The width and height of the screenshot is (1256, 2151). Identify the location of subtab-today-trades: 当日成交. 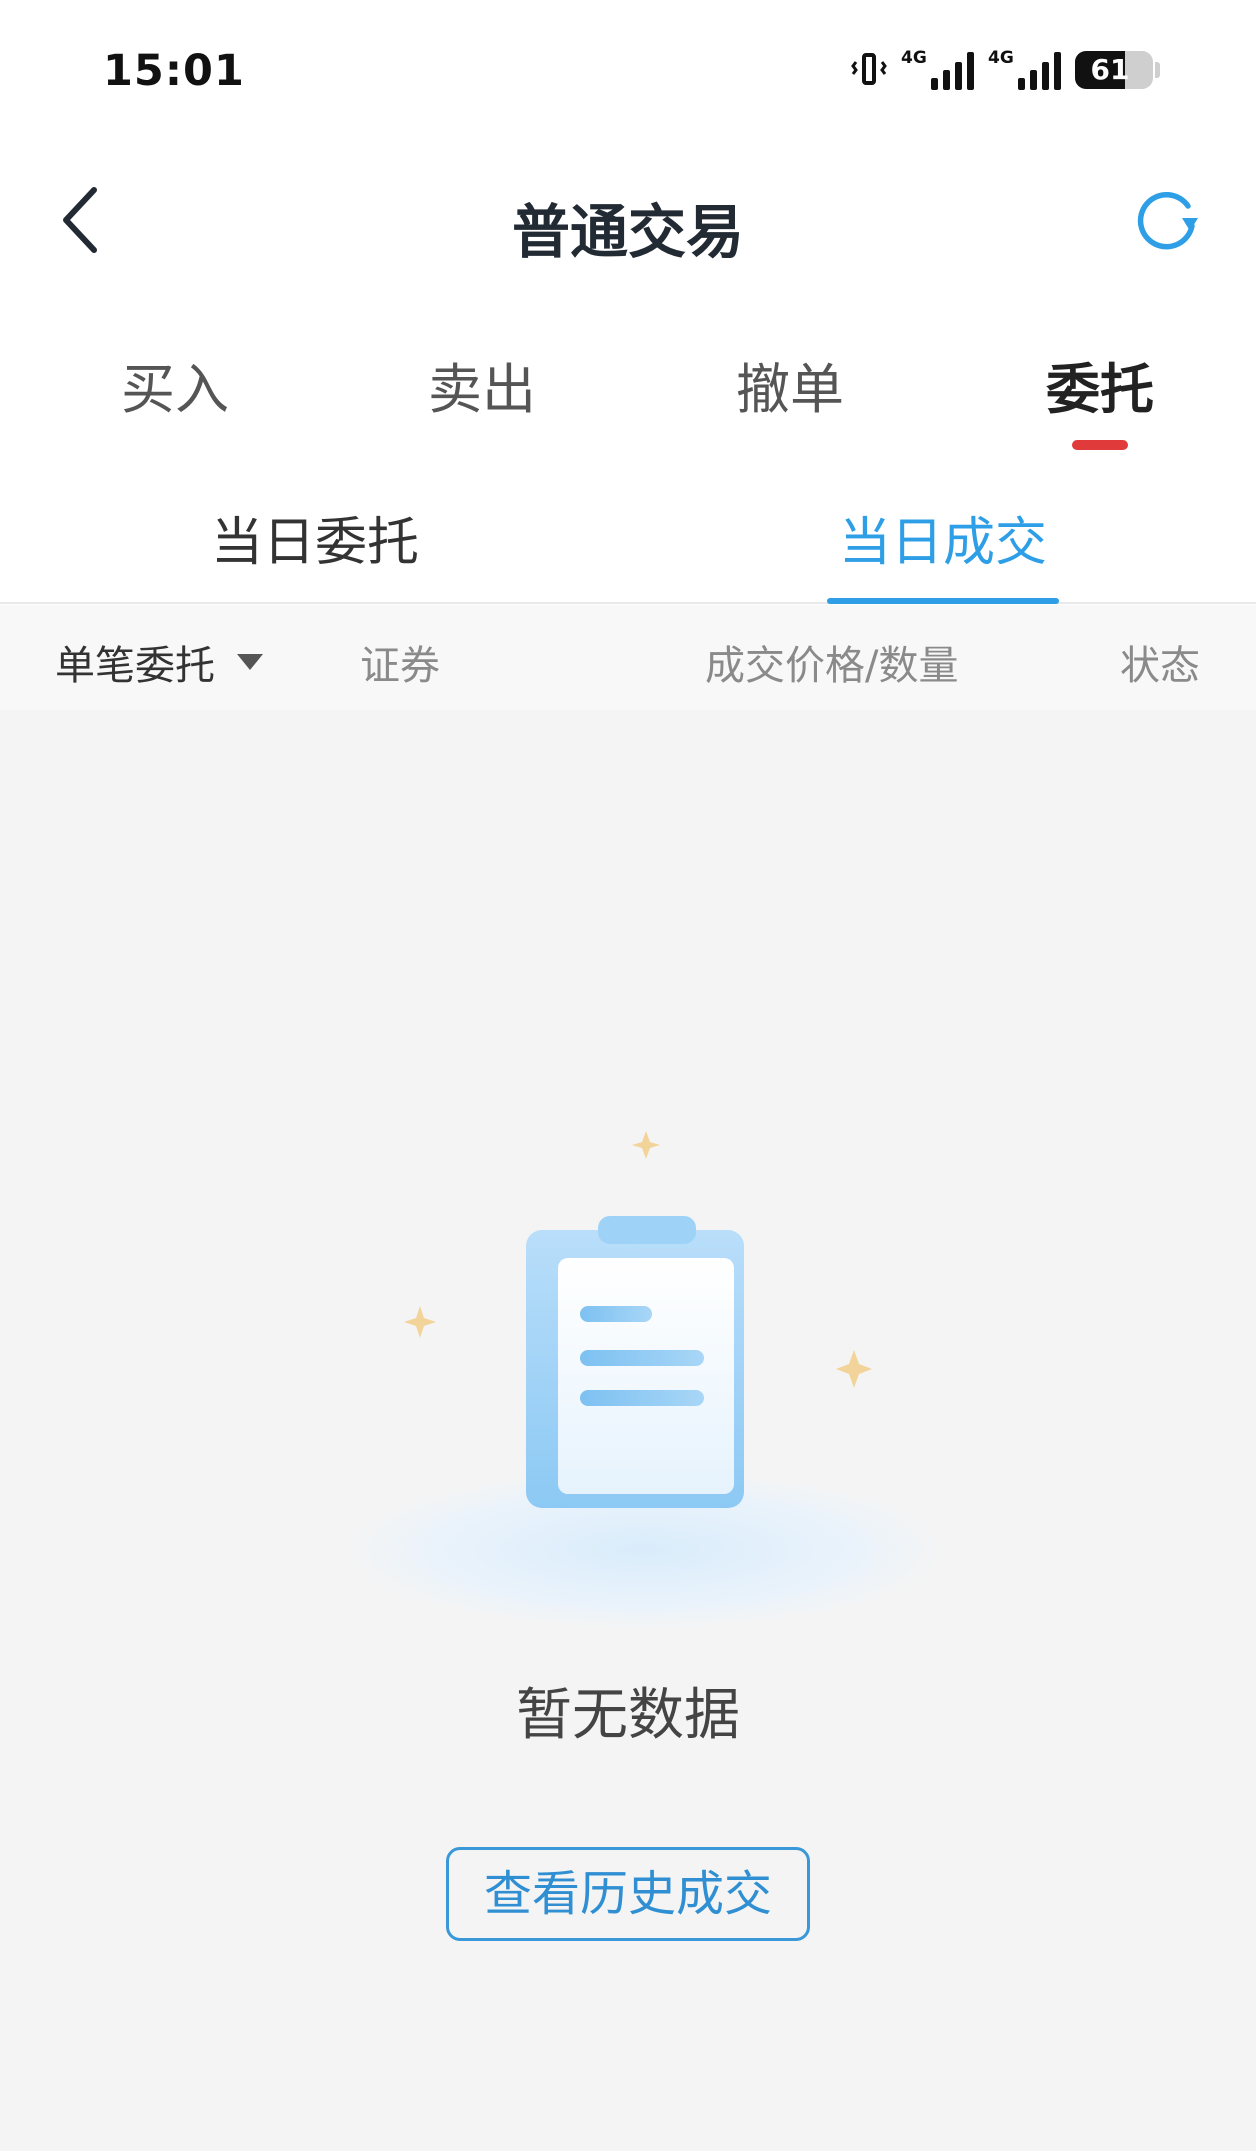
(943, 552).